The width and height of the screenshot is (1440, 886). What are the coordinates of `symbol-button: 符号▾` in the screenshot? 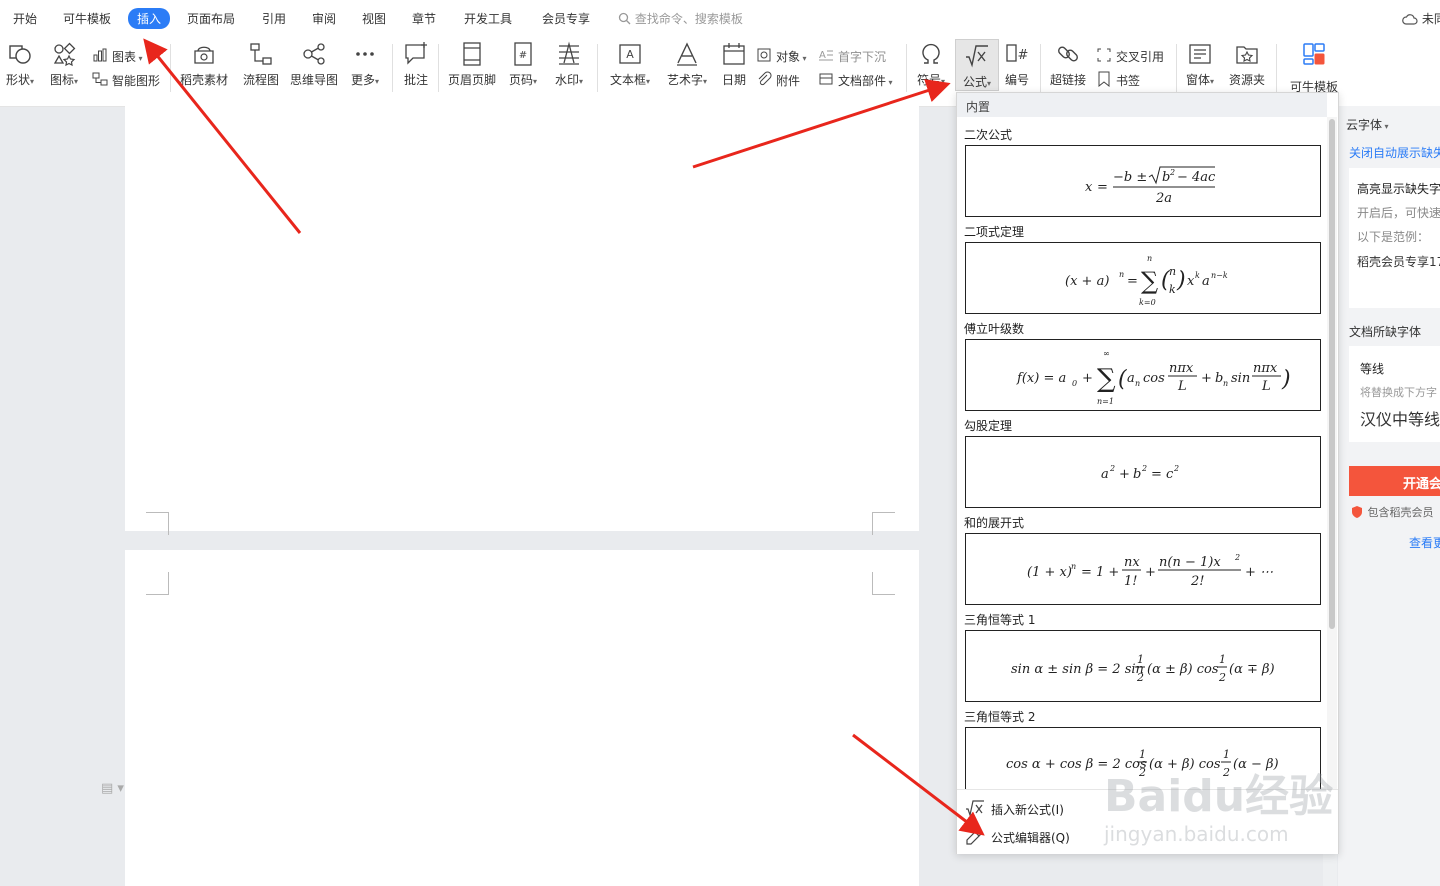 It's located at (931, 68).